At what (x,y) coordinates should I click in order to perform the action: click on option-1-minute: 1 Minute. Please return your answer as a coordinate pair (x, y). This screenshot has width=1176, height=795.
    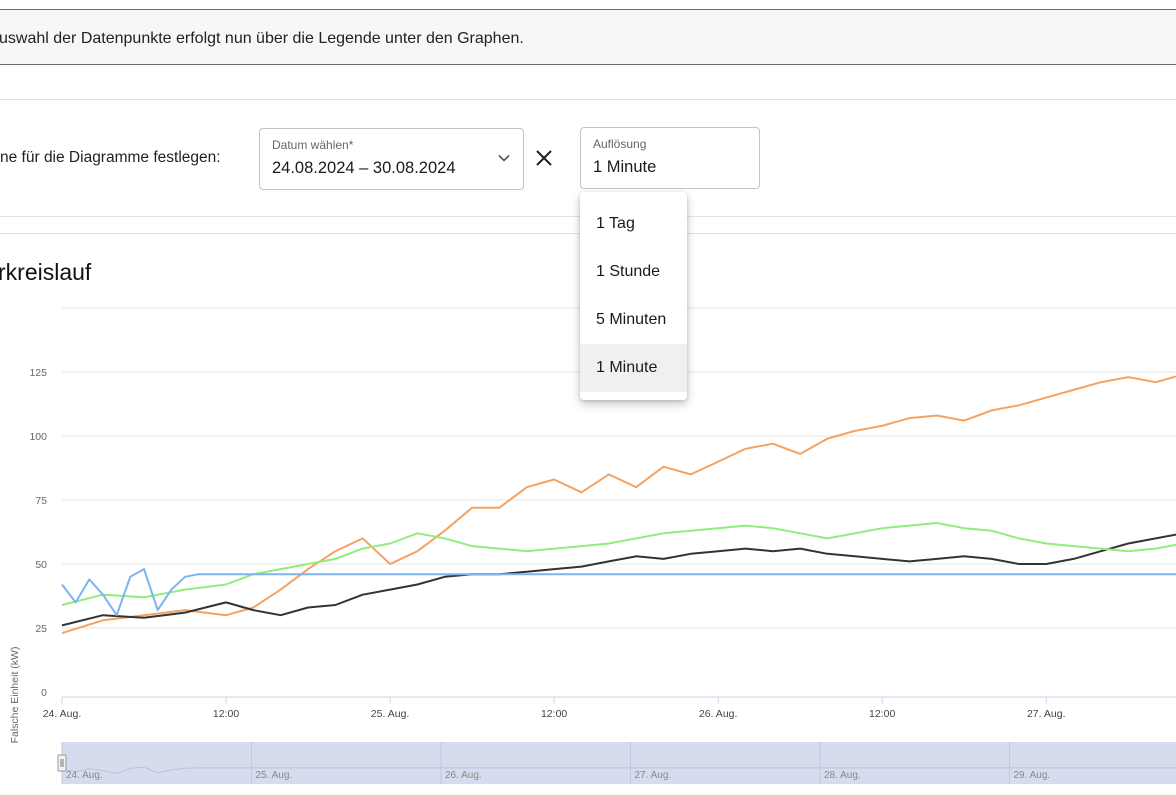
    Looking at the image, I should click on (633, 368).